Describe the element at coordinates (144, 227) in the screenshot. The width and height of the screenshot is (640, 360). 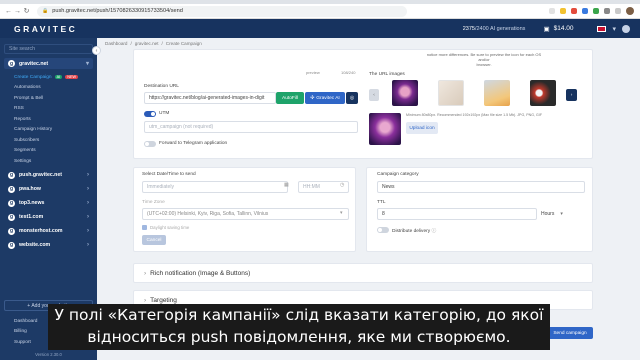
I see `dst-checkbox` at that location.